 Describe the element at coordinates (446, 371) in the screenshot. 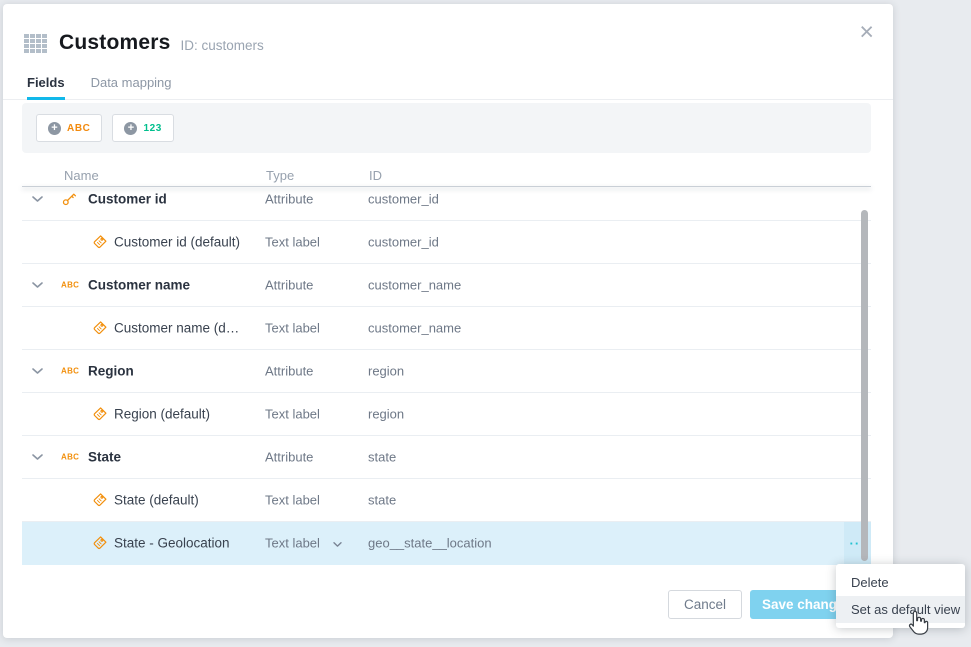

I see `table-row: ABC Region Attribute region` at that location.